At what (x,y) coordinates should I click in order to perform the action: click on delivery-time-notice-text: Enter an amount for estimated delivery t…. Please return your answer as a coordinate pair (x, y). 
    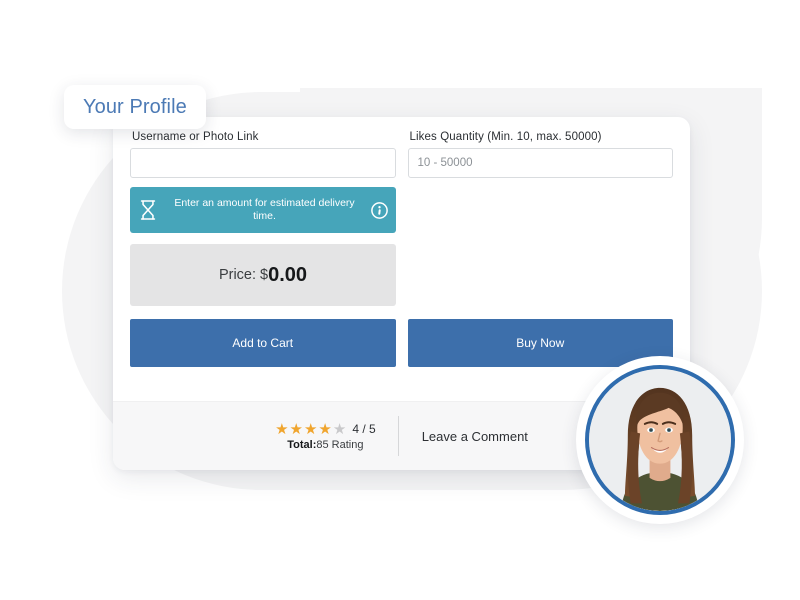
    Looking at the image, I should click on (264, 209).